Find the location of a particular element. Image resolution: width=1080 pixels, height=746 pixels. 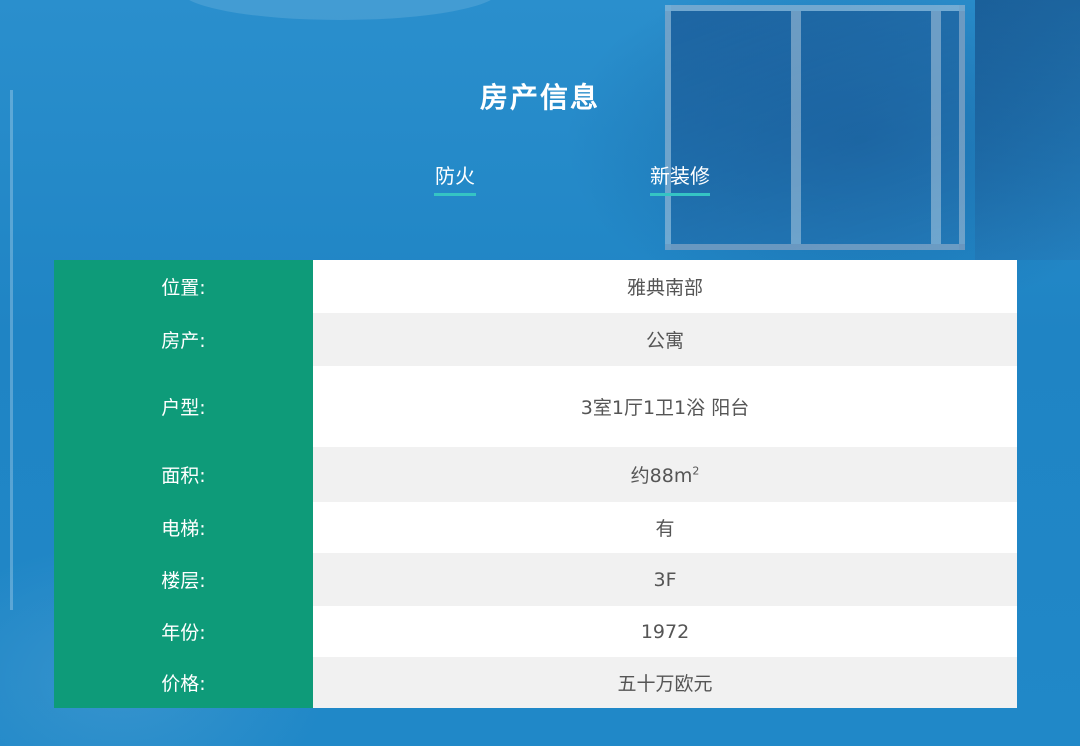

tab-label: 防火 is located at coordinates (455, 176).